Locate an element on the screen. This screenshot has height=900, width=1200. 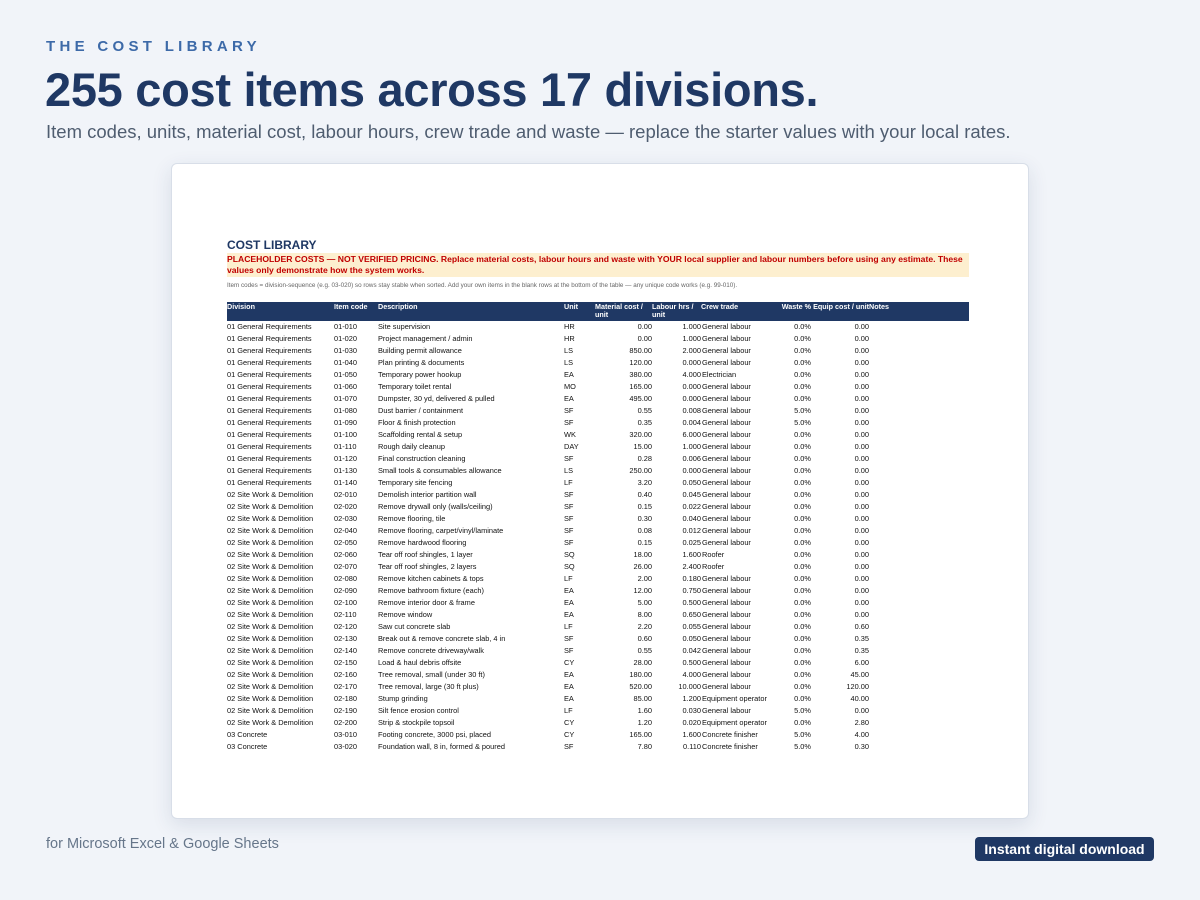
col-header-equip-cost: Equip cost / unit is located at coordinates (840, 311).